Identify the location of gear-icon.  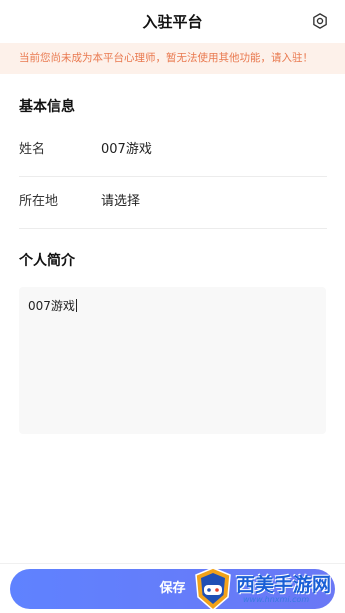
(320, 21).